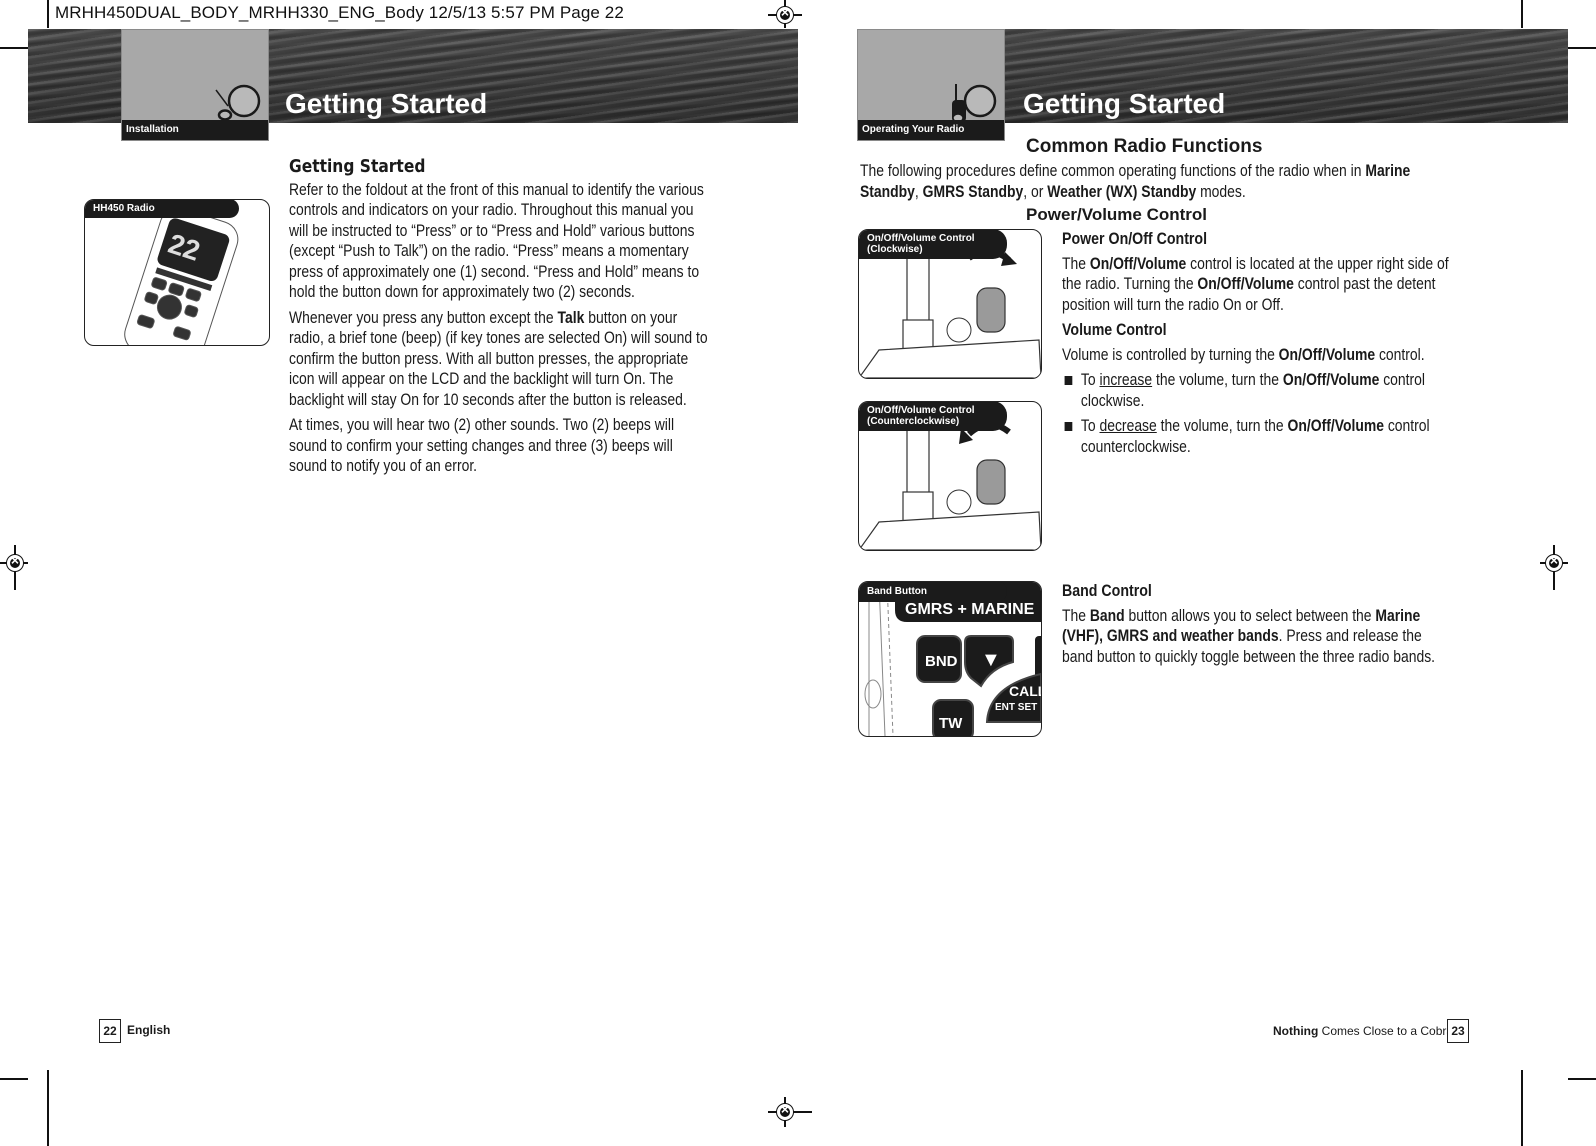 This screenshot has width=1596, height=1146. Describe the element at coordinates (386, 103) in the screenshot. I see `banner-title-left: Getting Started` at that location.